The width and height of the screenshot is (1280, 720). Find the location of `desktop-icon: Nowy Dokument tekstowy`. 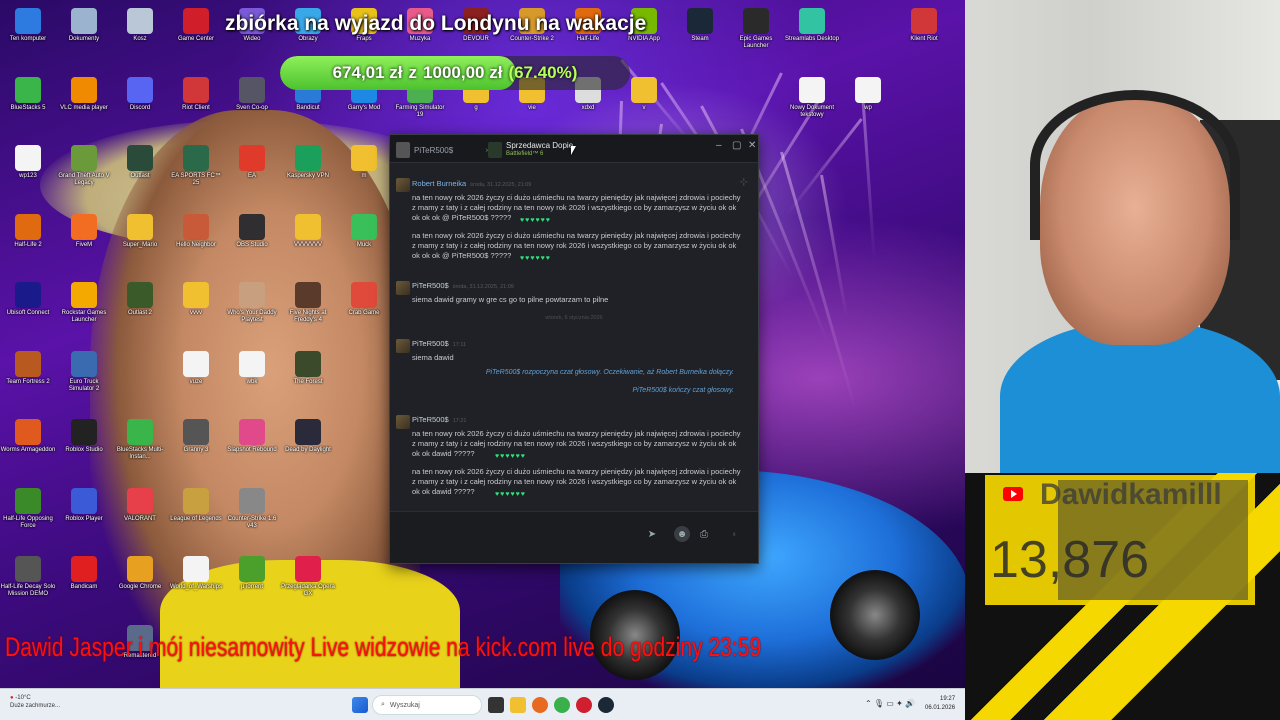

desktop-icon: Nowy Dokument tekstowy is located at coordinates (812, 97).